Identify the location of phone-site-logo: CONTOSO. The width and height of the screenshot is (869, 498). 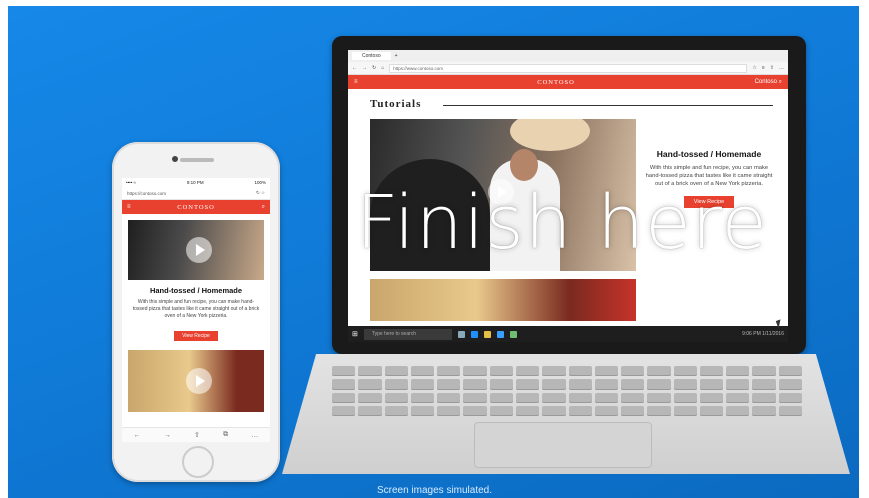
(196, 207).